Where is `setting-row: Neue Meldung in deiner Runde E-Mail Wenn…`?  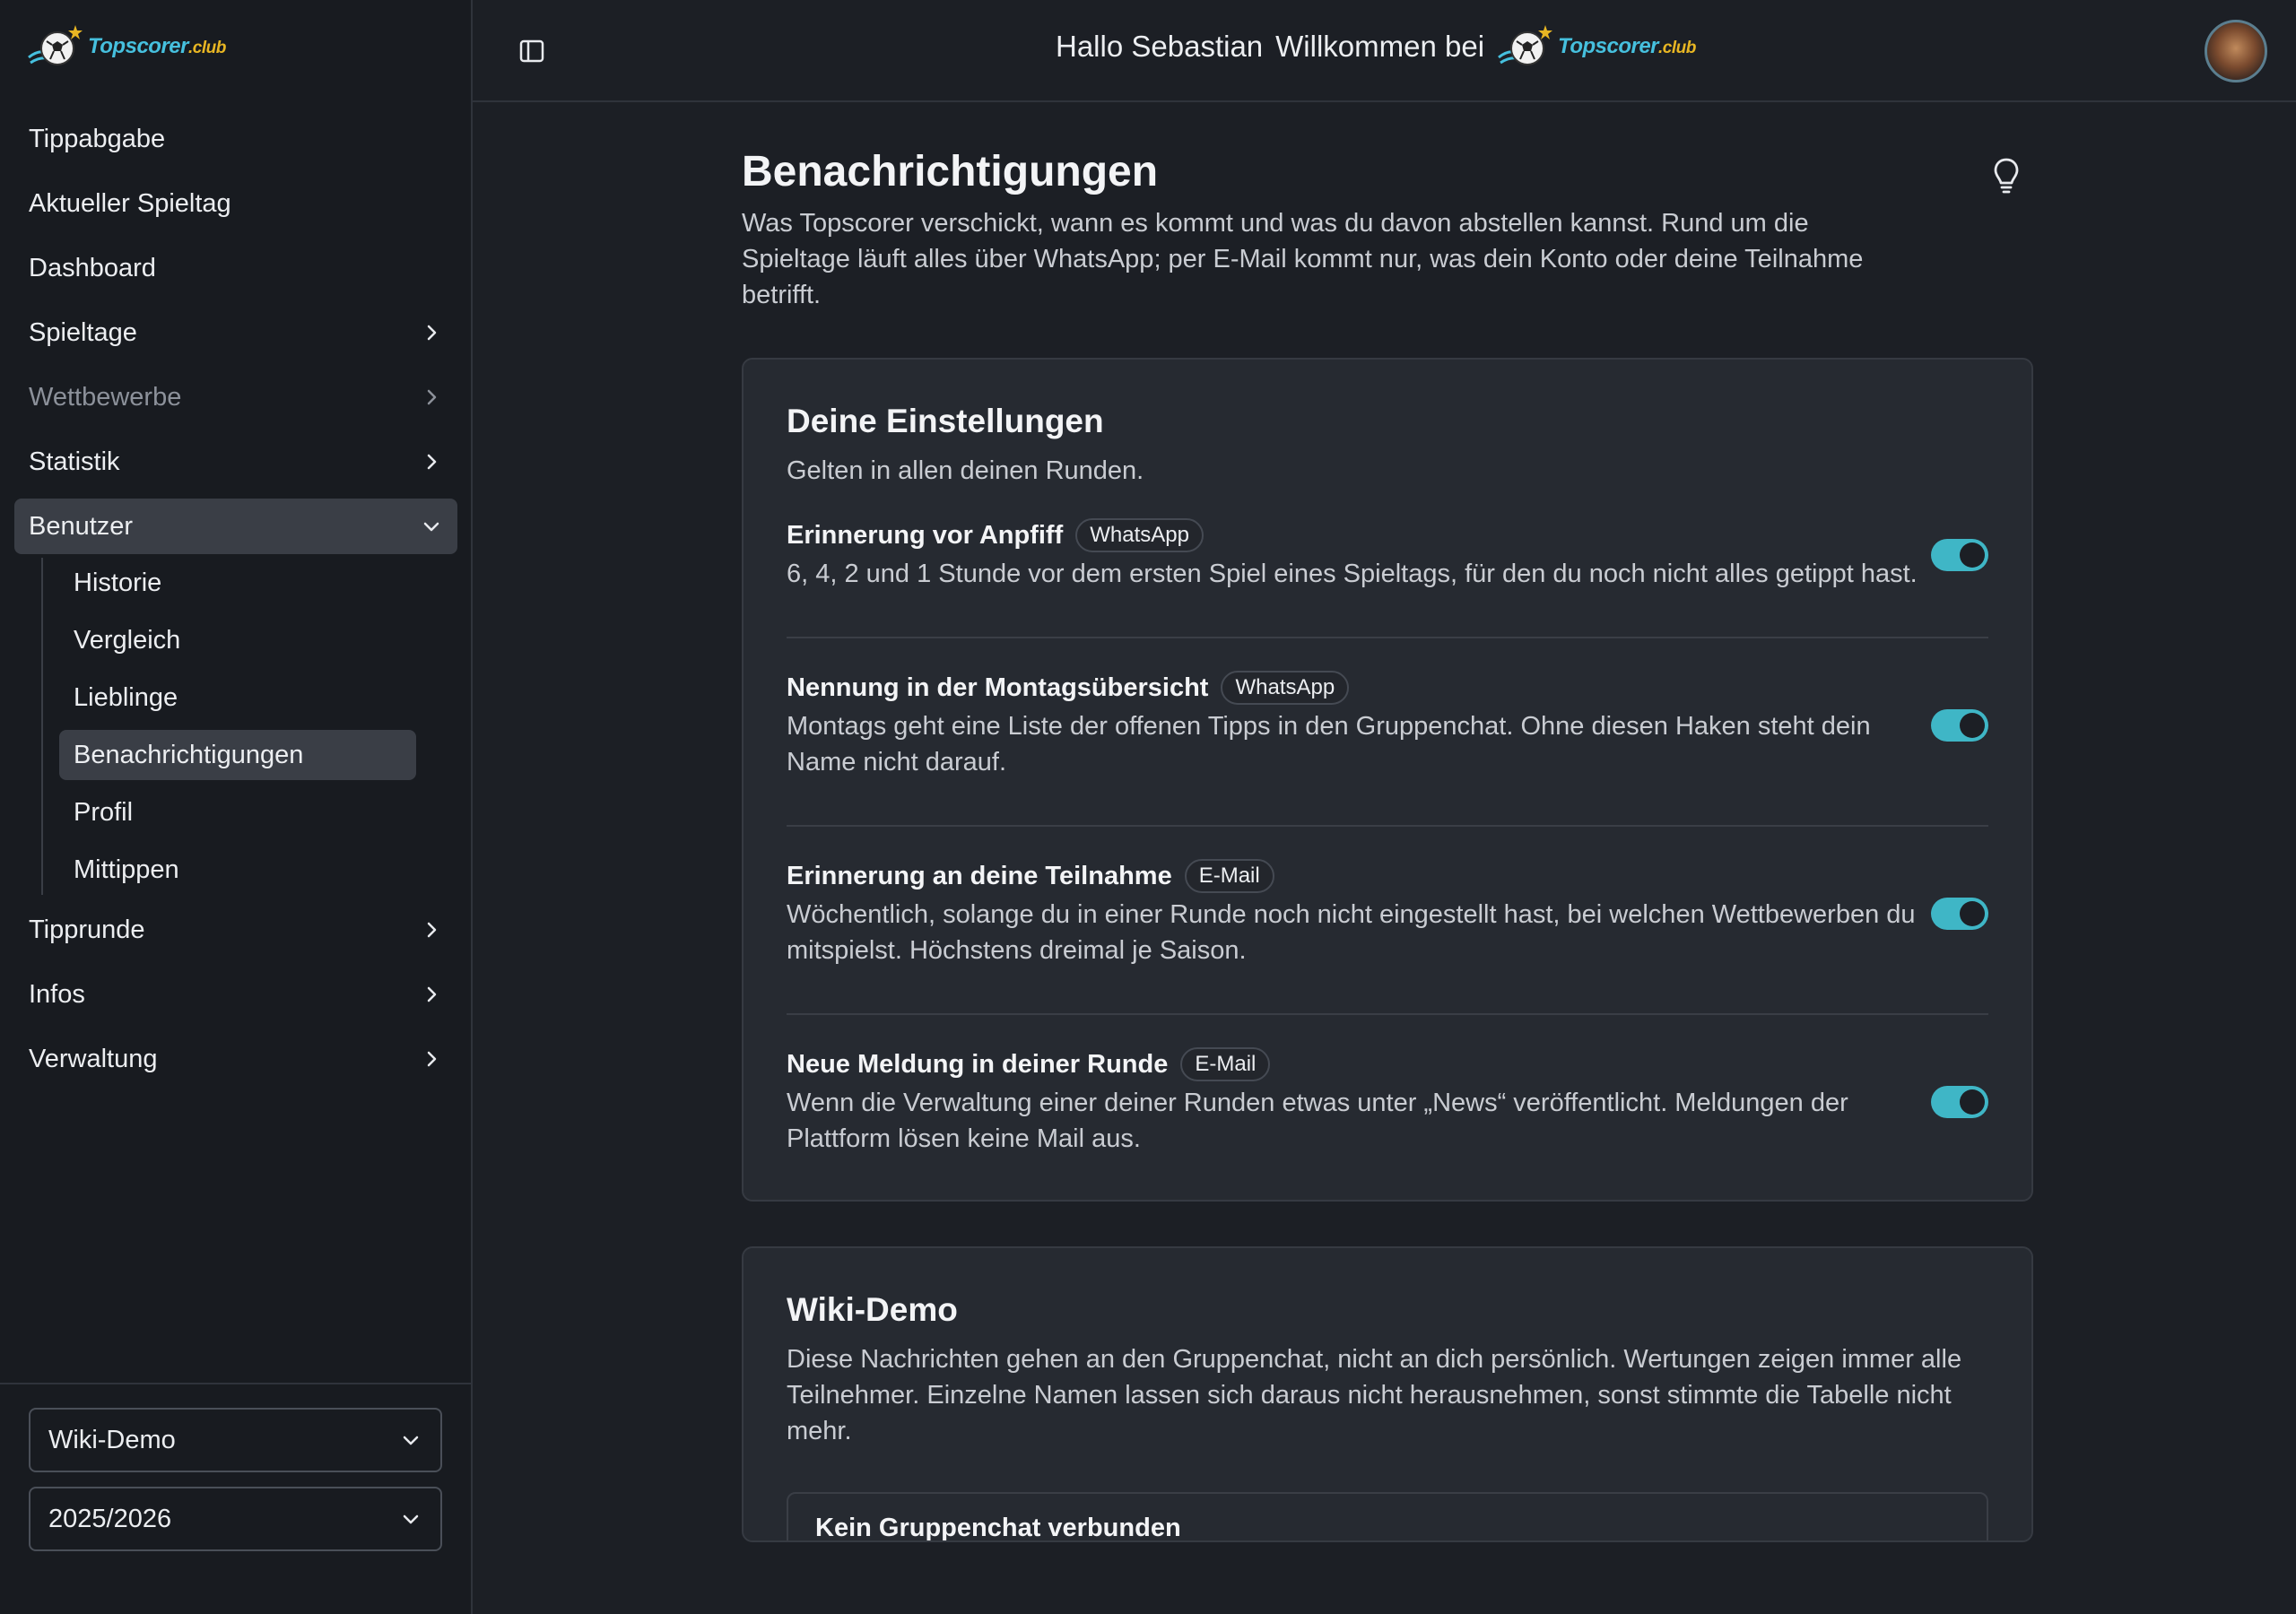
setting-row: Neue Meldung in deiner Runde E-Mail Wenn… is located at coordinates (1387, 1099).